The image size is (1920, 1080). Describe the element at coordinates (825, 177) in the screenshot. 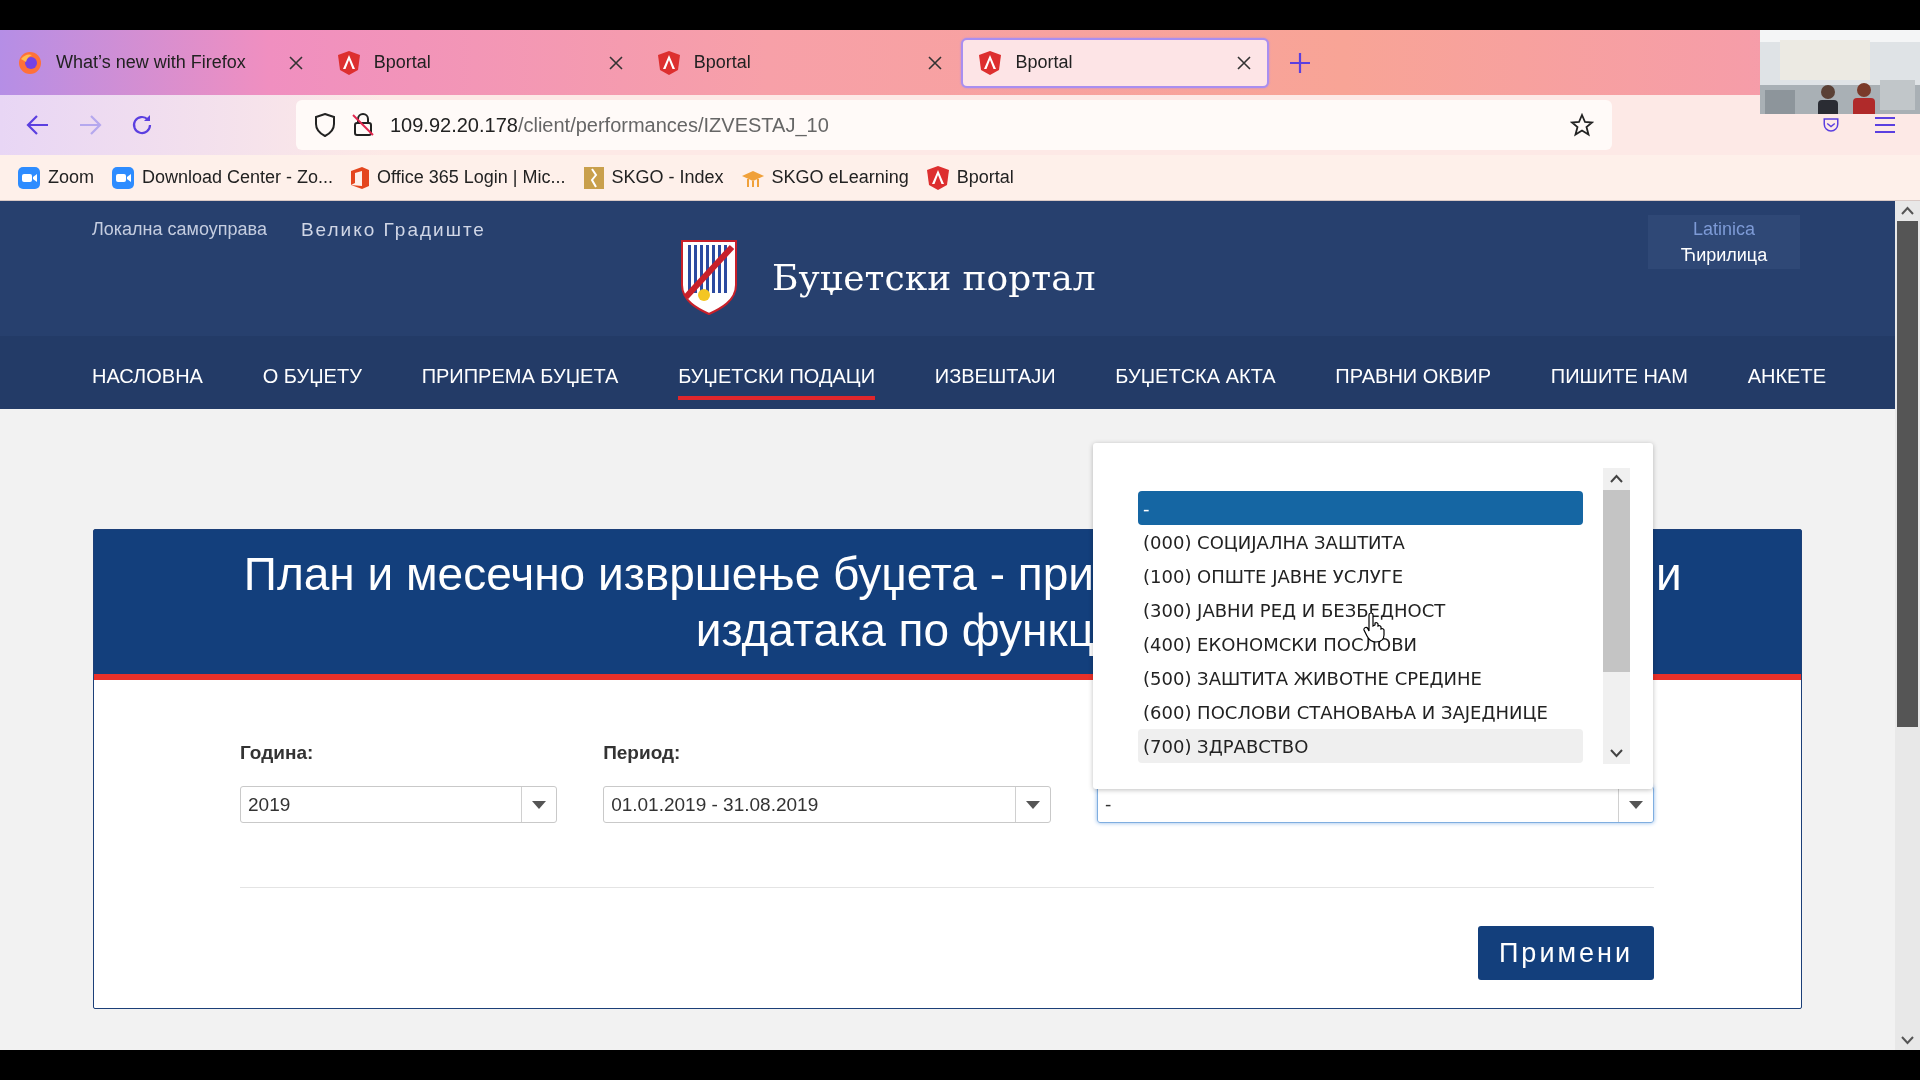

I see `bookmark-link: SKGO eLearning` at that location.